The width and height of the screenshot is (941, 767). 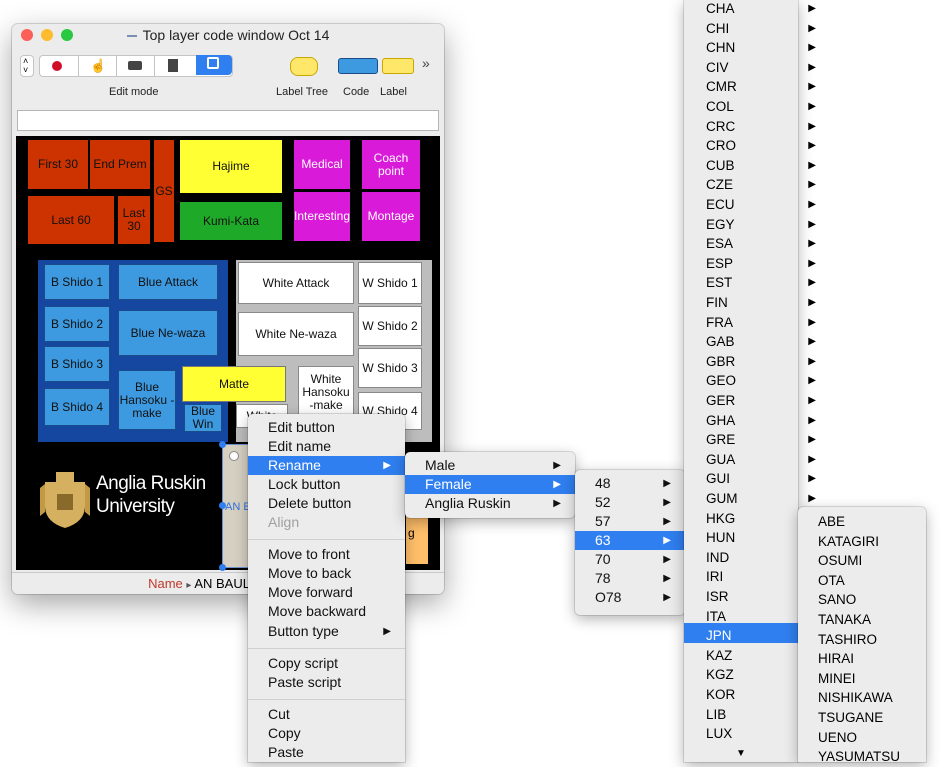 What do you see at coordinates (761, 381) in the screenshot?
I see `country-item-geo: GEO ▶` at bounding box center [761, 381].